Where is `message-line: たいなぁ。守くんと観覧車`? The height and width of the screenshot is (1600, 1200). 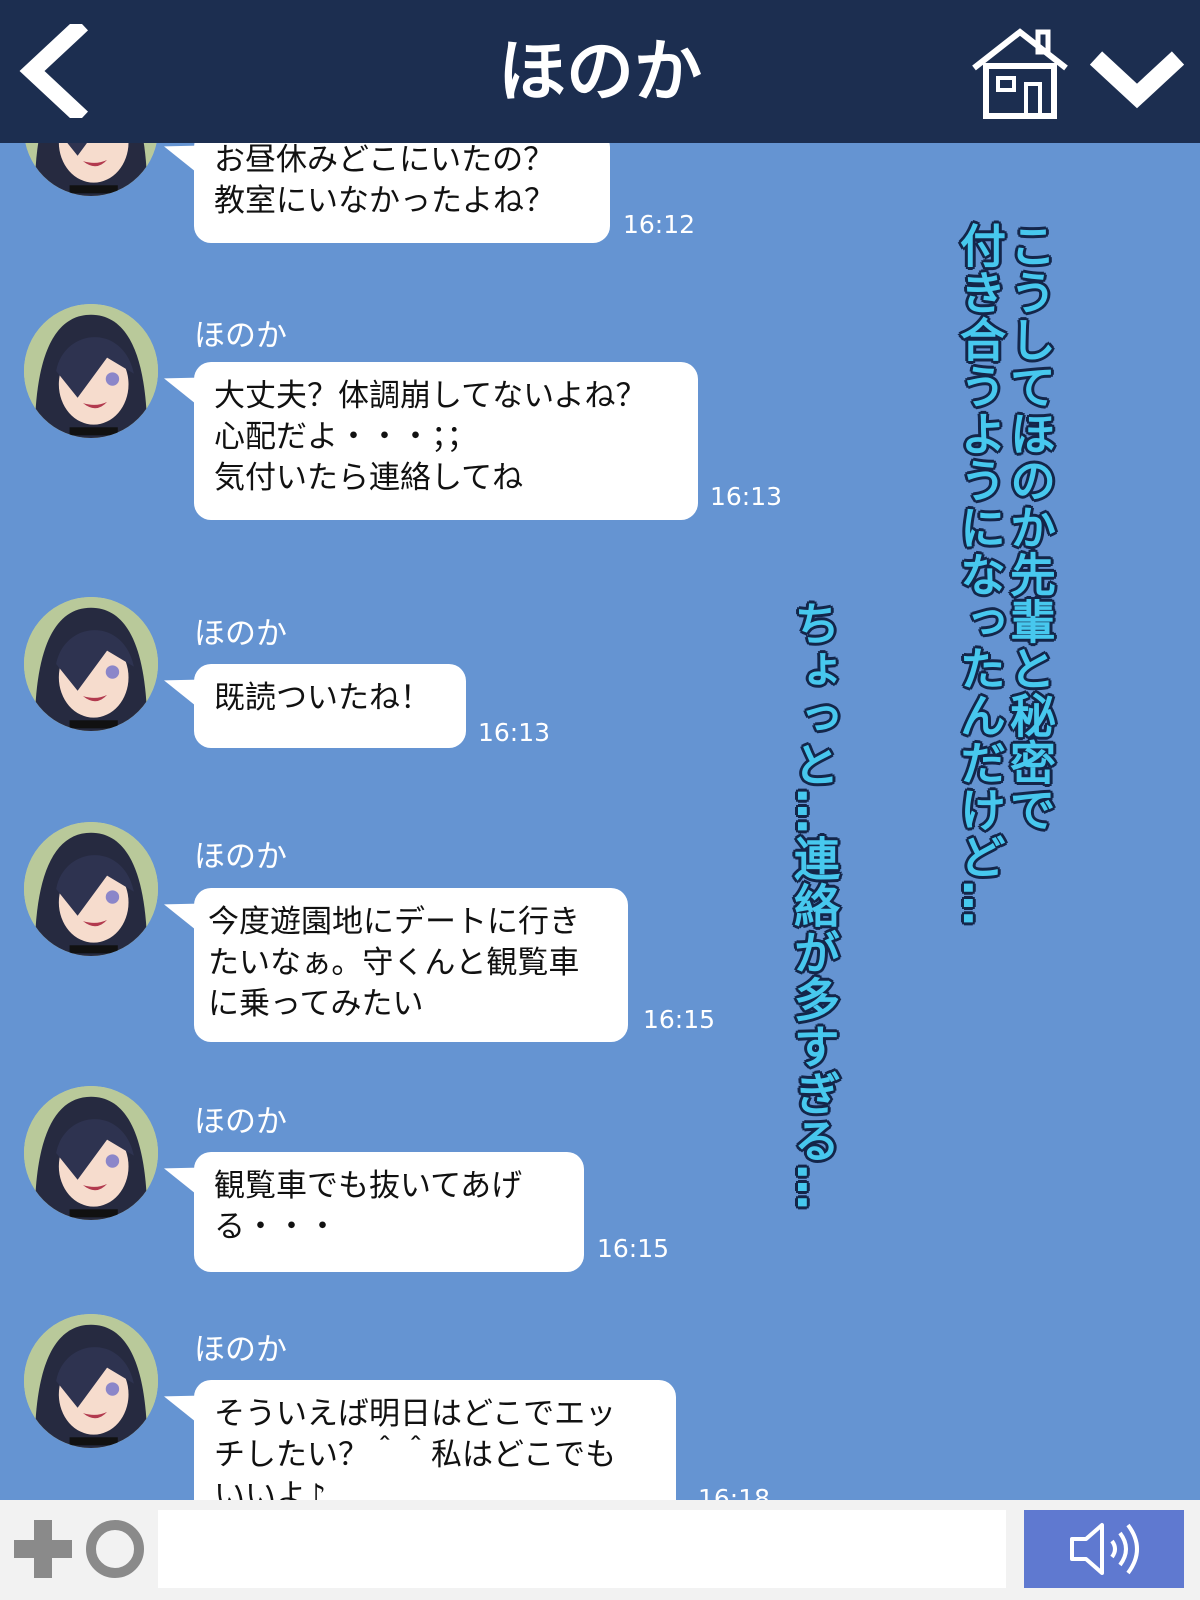
message-line: たいなぁ。守くんと観覧車 is located at coordinates (394, 963).